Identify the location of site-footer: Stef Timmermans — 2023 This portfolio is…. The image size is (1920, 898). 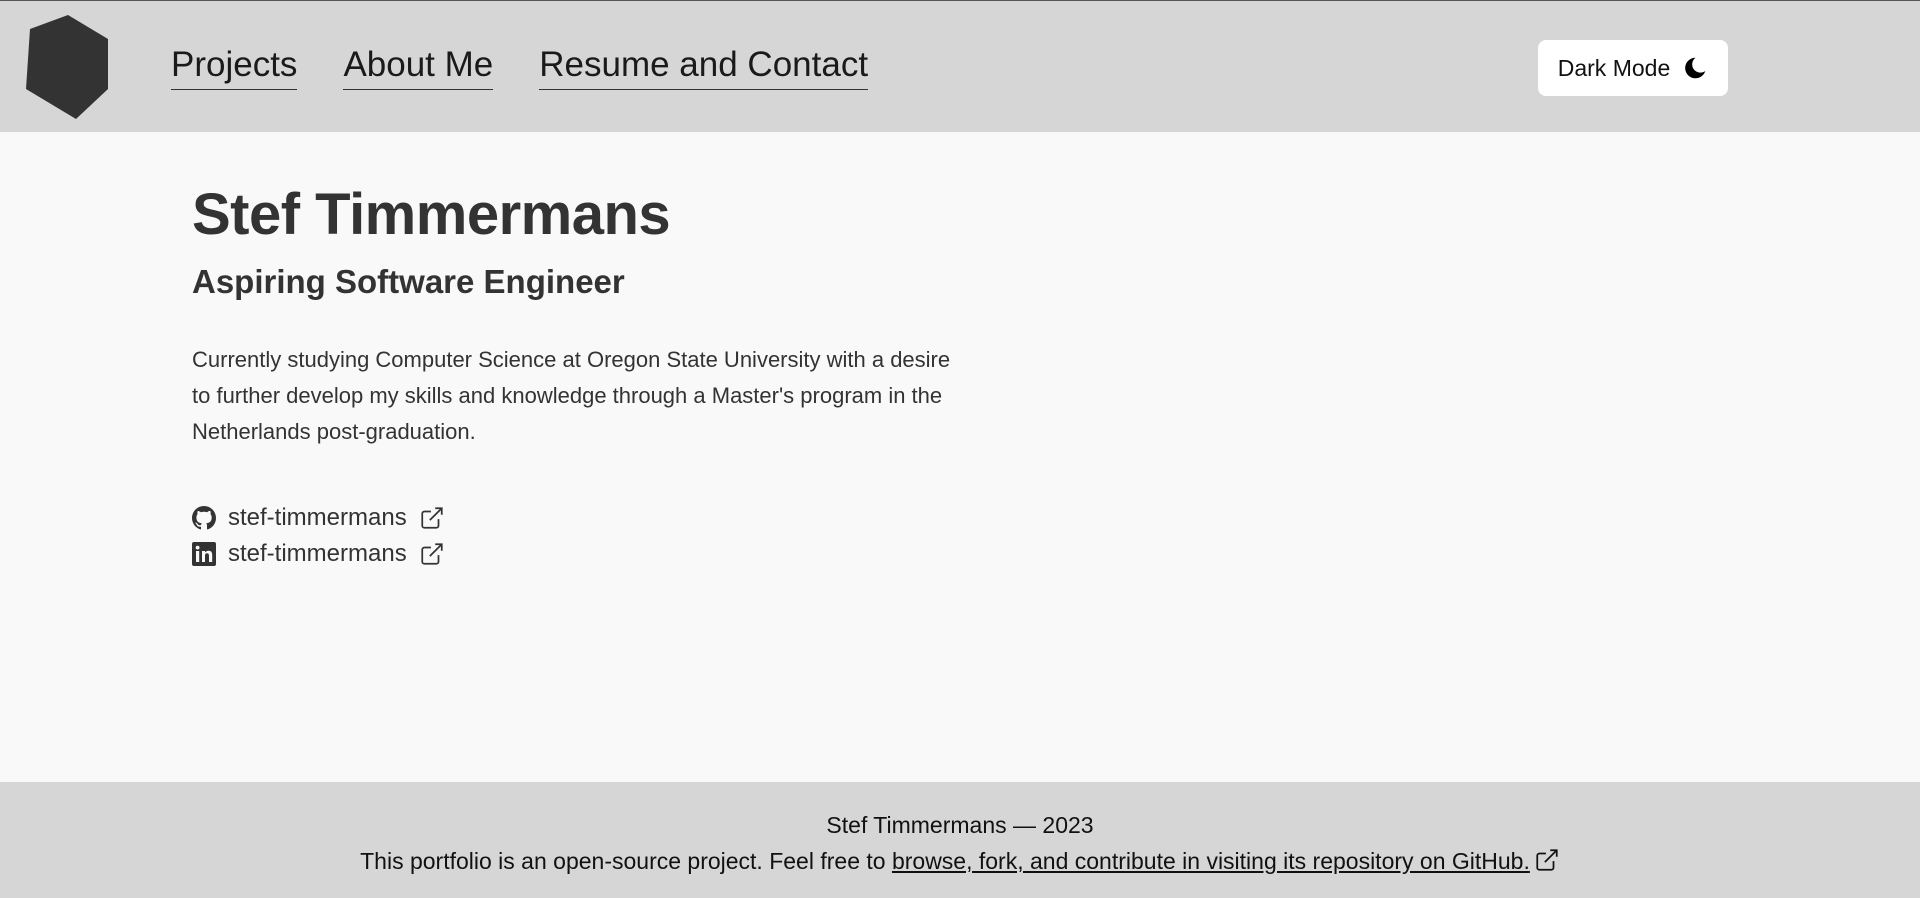
(960, 840).